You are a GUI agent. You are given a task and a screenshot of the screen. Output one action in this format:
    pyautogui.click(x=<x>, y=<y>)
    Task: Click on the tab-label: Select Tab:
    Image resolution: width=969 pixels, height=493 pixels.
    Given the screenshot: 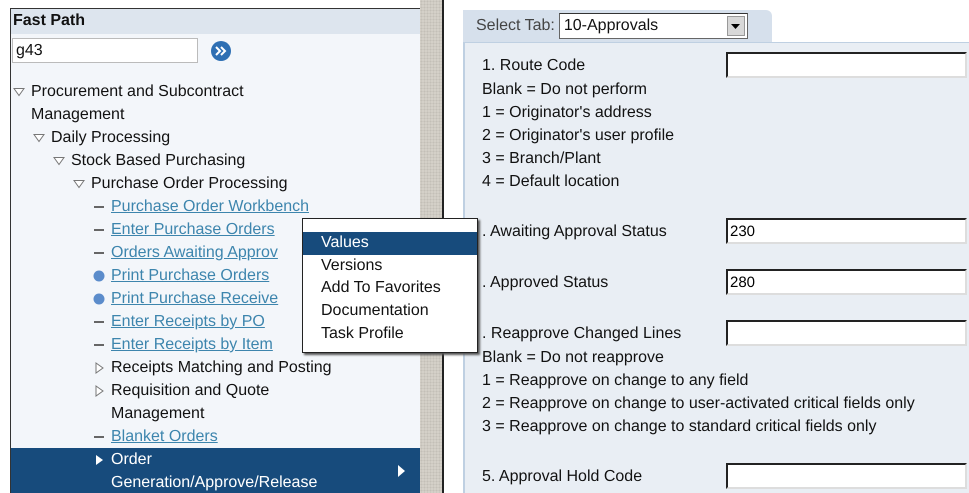 What is the action you would take?
    pyautogui.click(x=515, y=26)
    